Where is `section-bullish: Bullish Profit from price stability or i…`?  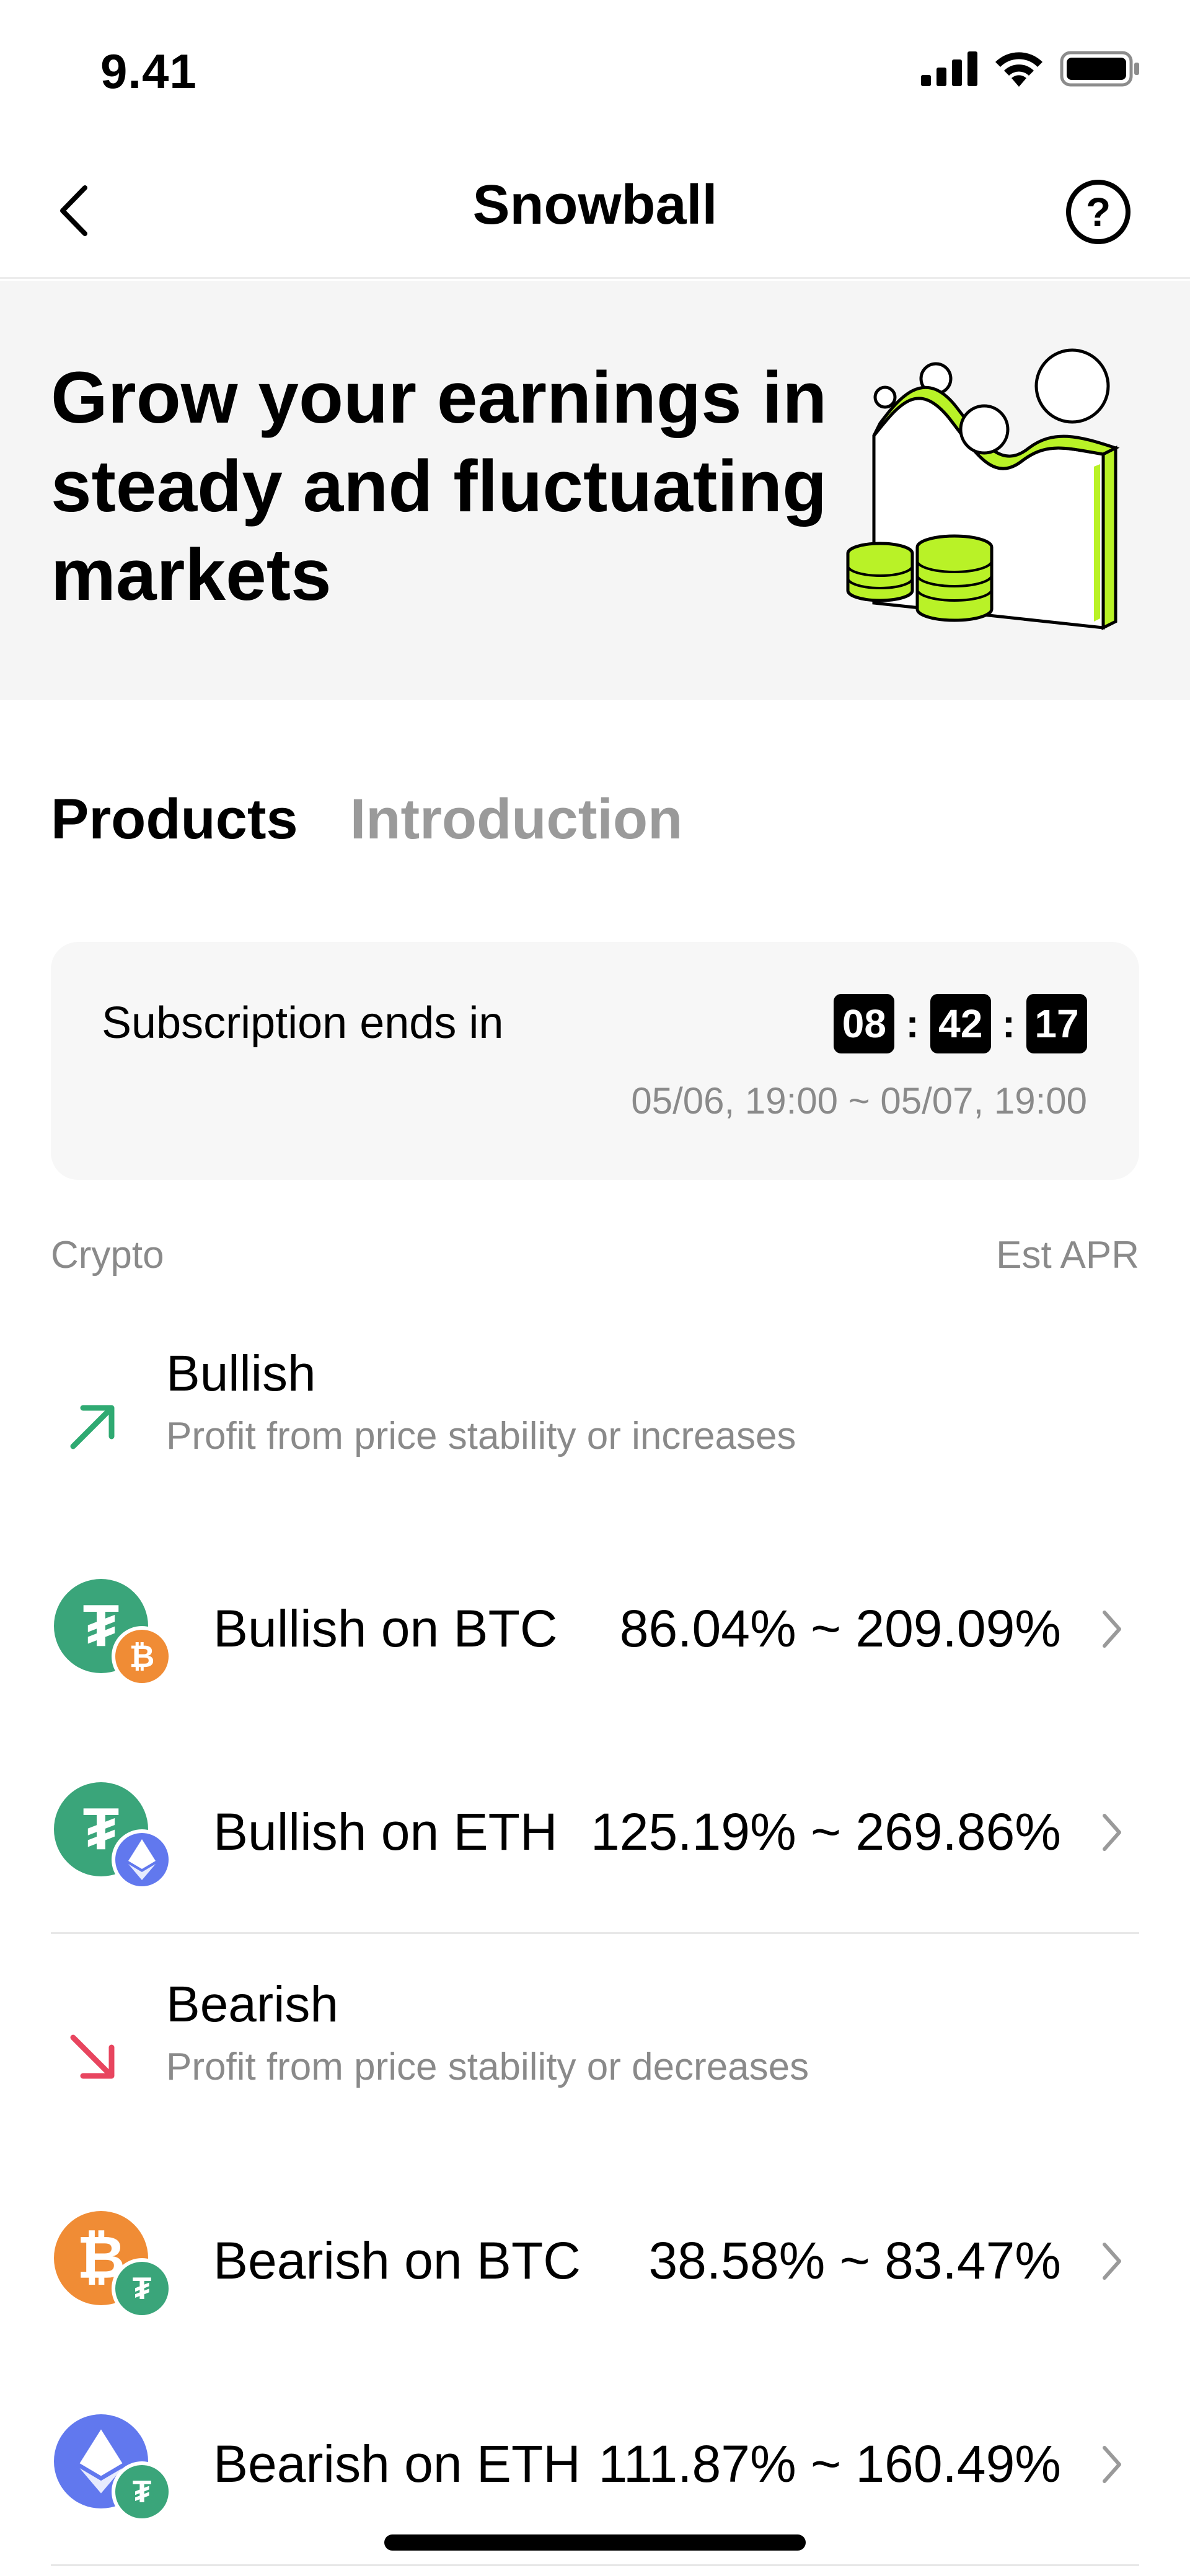 section-bullish: Bullish Profit from price stability or i… is located at coordinates (595, 1419).